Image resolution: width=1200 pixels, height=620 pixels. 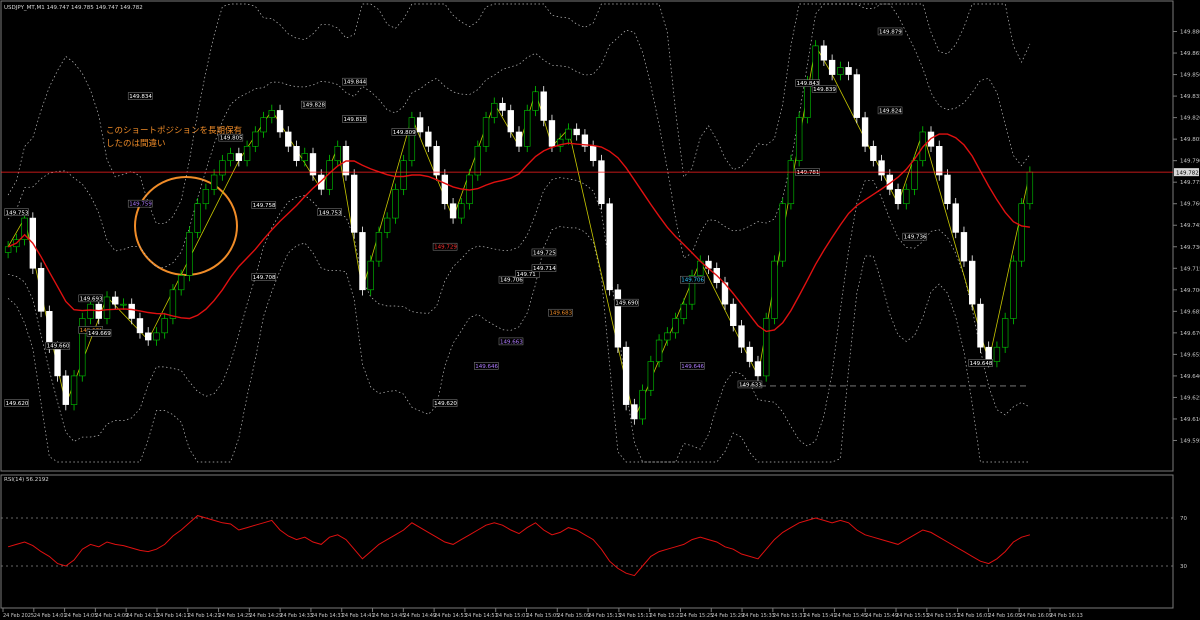 I want to click on price-label: 149.818, so click(x=354, y=120).